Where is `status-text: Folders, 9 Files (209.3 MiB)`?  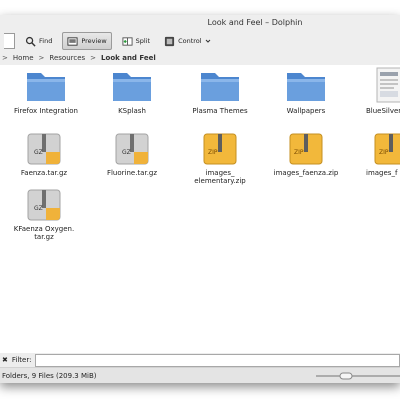 status-text: Folders, 9 Files (209.3 MiB) is located at coordinates (49, 376).